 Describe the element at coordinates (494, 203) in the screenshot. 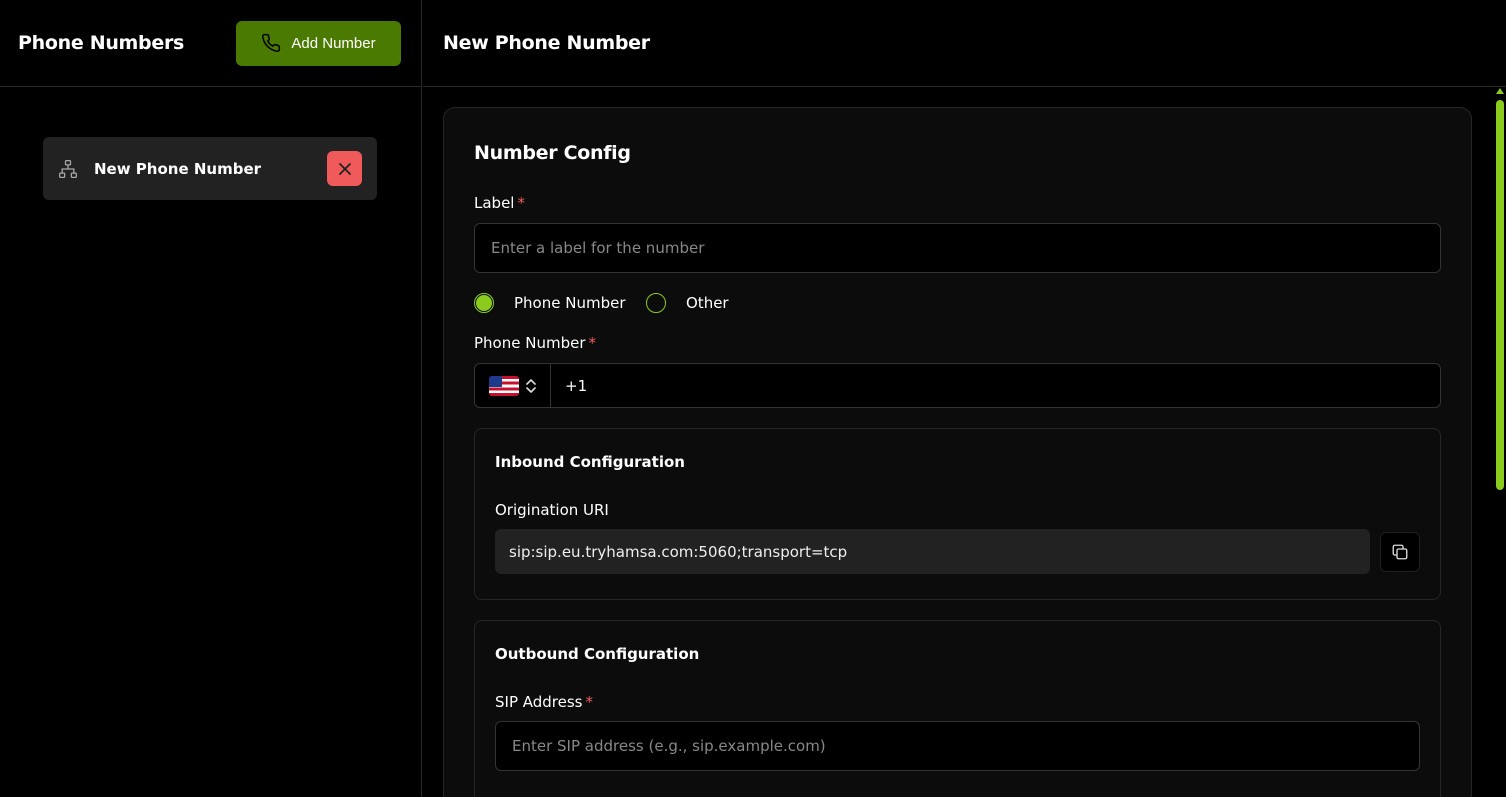

I see `label-field-text: Label` at that location.